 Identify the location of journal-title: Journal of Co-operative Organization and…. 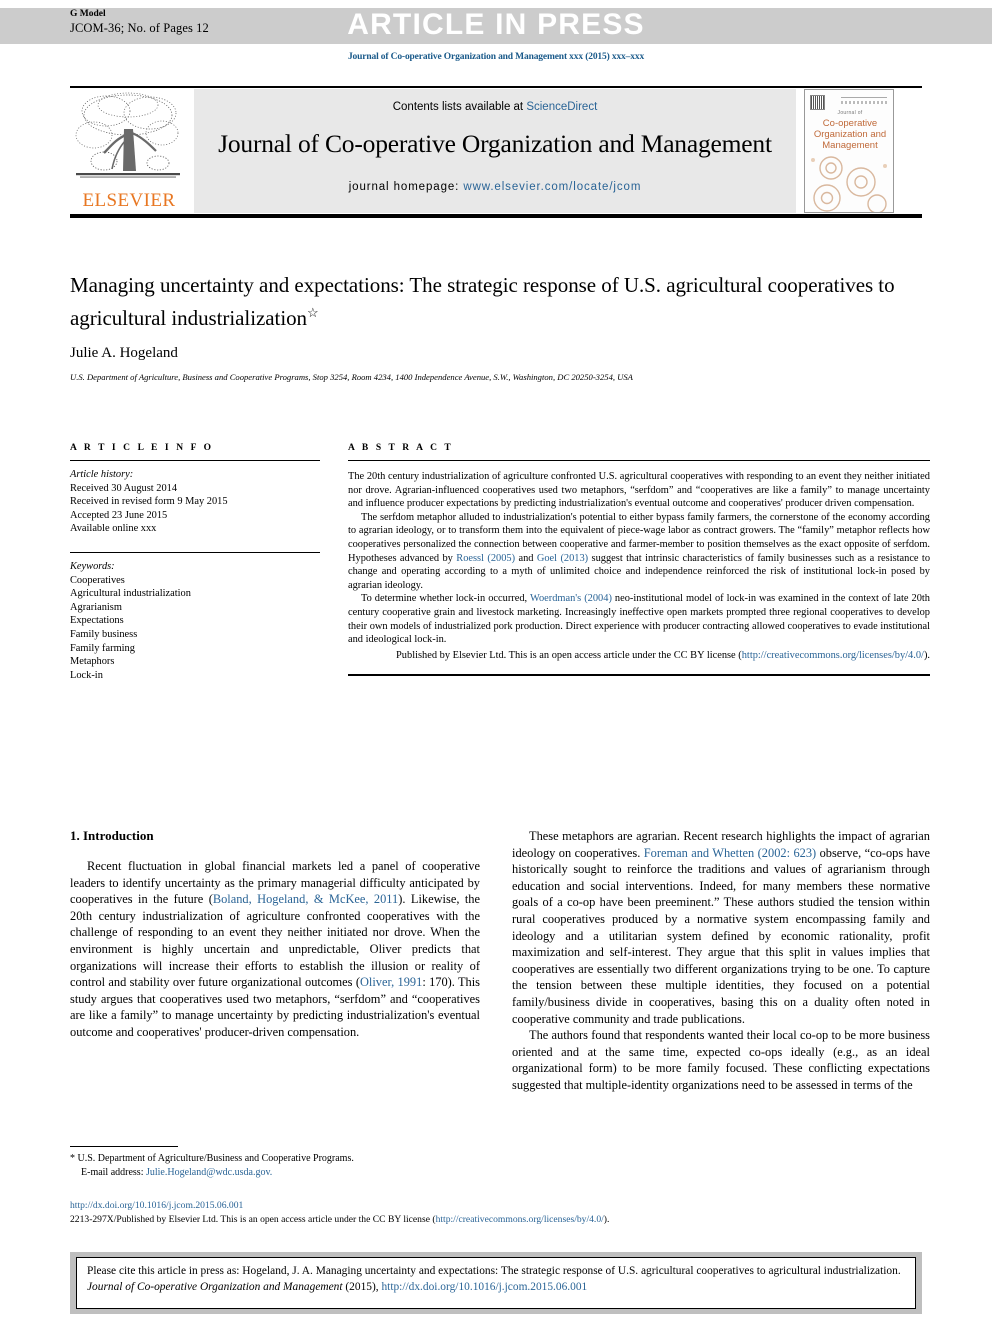
(495, 143).